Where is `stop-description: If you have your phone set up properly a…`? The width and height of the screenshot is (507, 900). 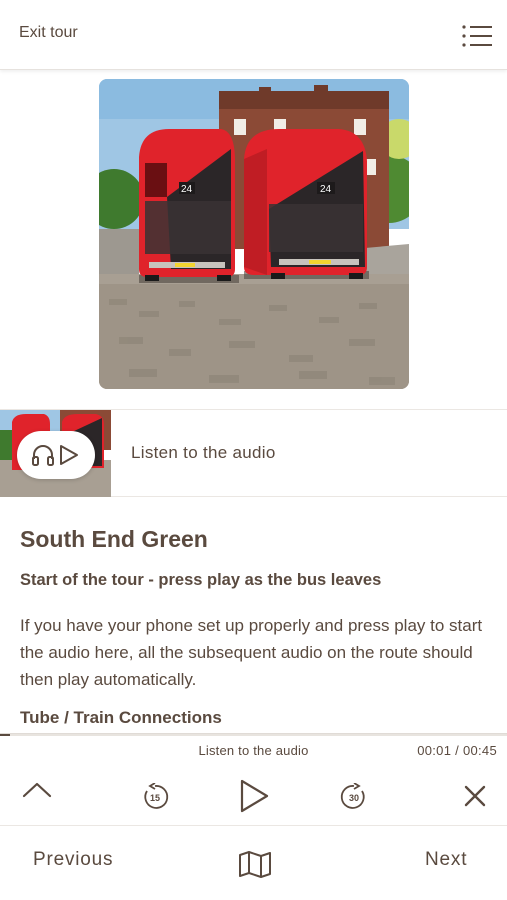
stop-description: If you have your phone set up properly a… is located at coordinates (251, 652).